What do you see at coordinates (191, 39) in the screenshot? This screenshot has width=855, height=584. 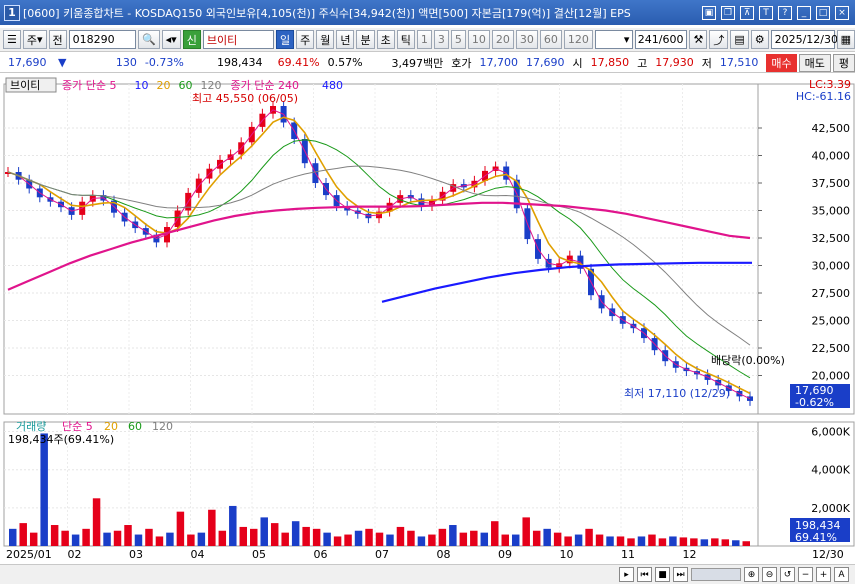 I see `new-badge: 신` at bounding box center [191, 39].